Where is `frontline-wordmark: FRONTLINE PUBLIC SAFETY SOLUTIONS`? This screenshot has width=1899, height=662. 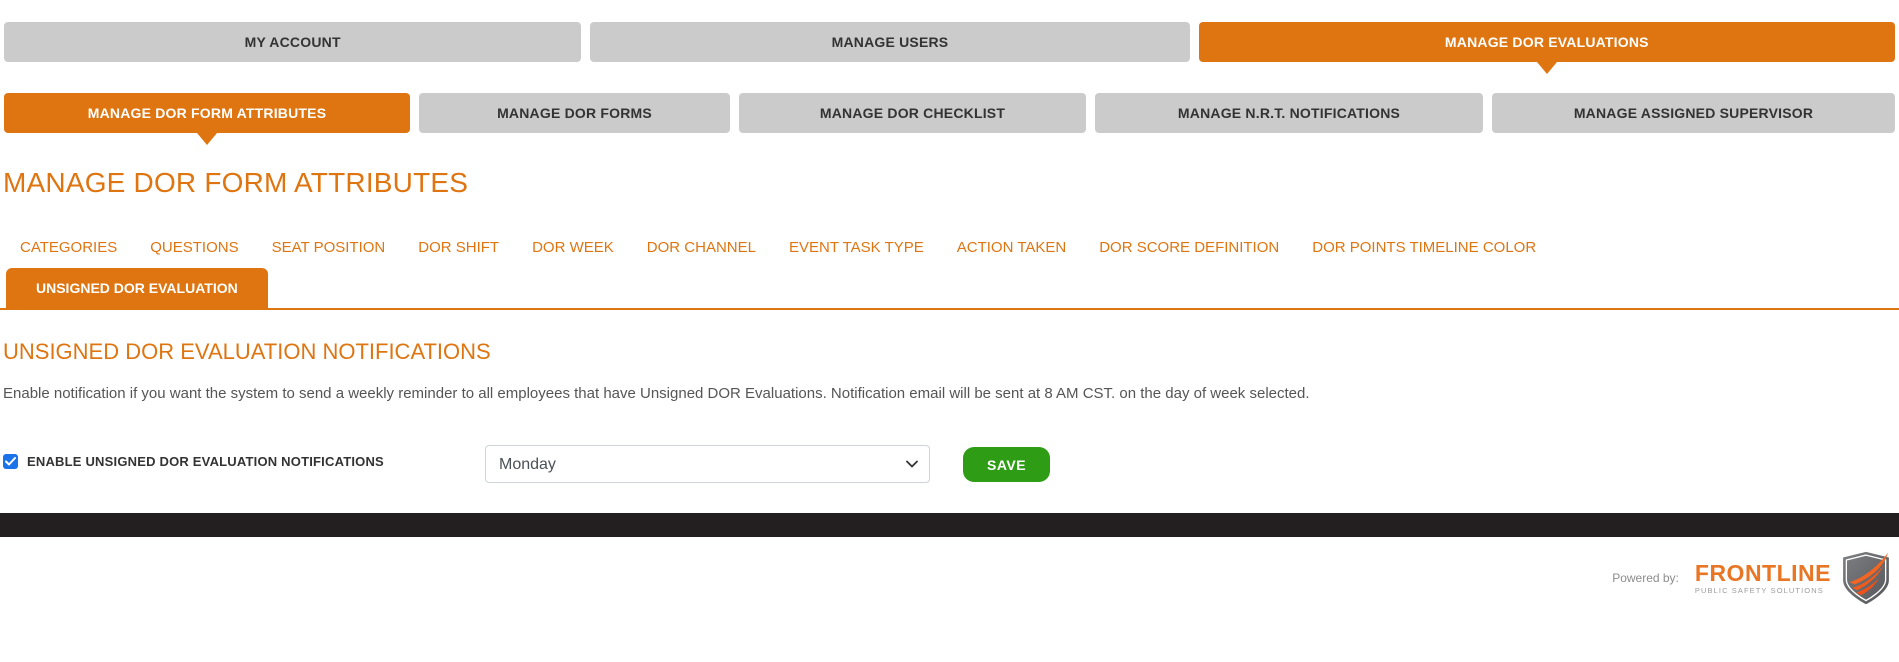 frontline-wordmark: FRONTLINE PUBLIC SAFETY SOLUTIONS is located at coordinates (1762, 577).